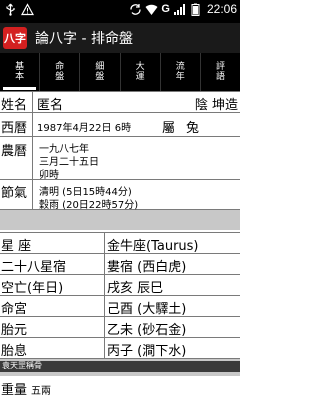 This screenshot has width=320, height=400. I want to click on signal-icon, so click(179, 9).